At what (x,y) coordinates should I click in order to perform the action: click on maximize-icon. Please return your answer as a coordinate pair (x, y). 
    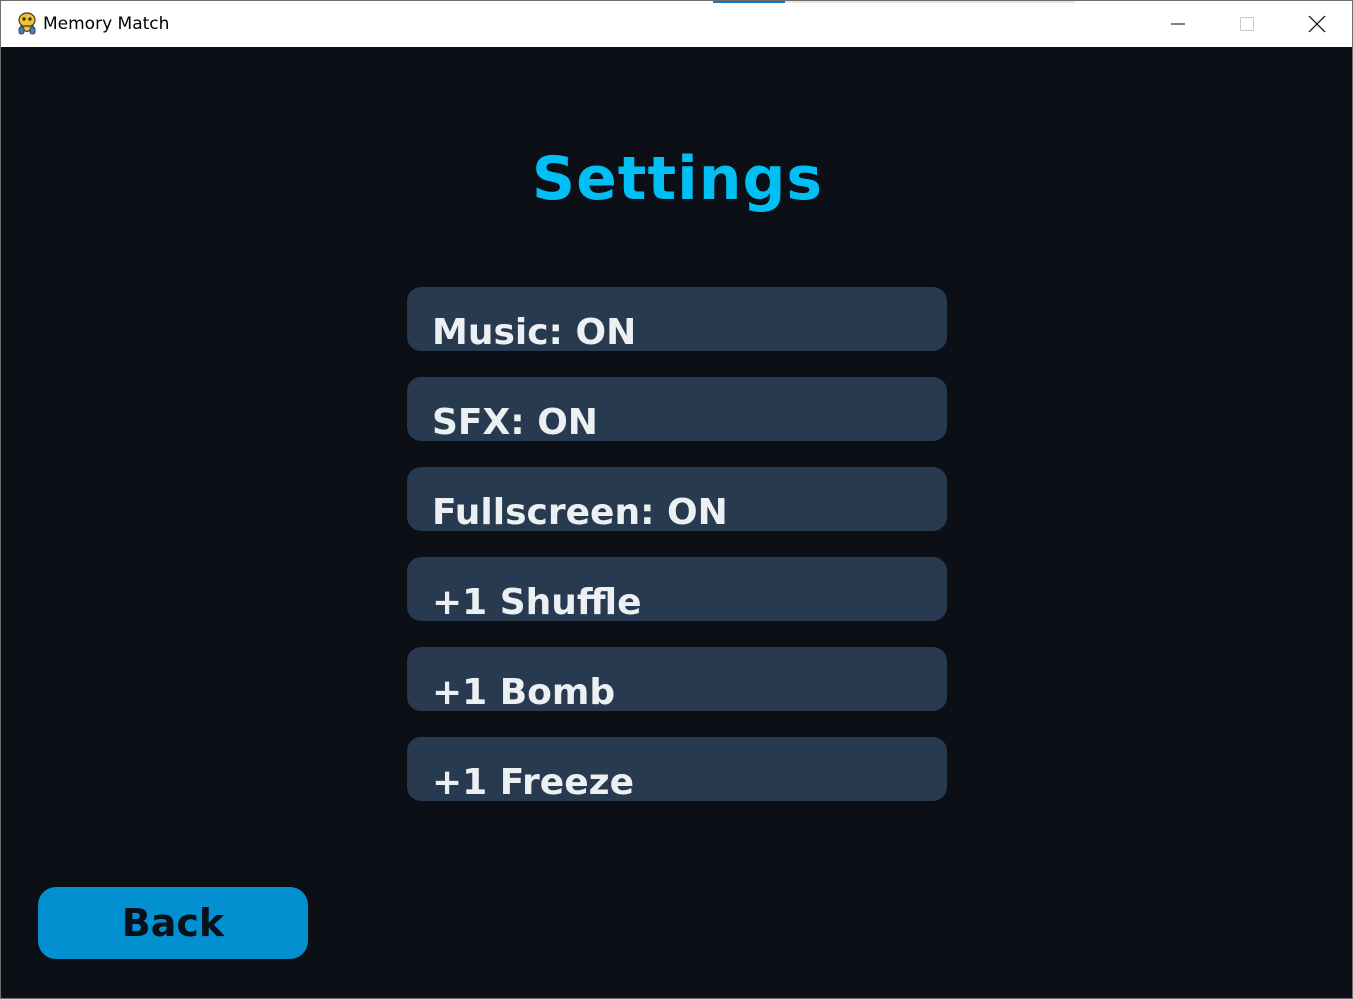
    Looking at the image, I should click on (1247, 24).